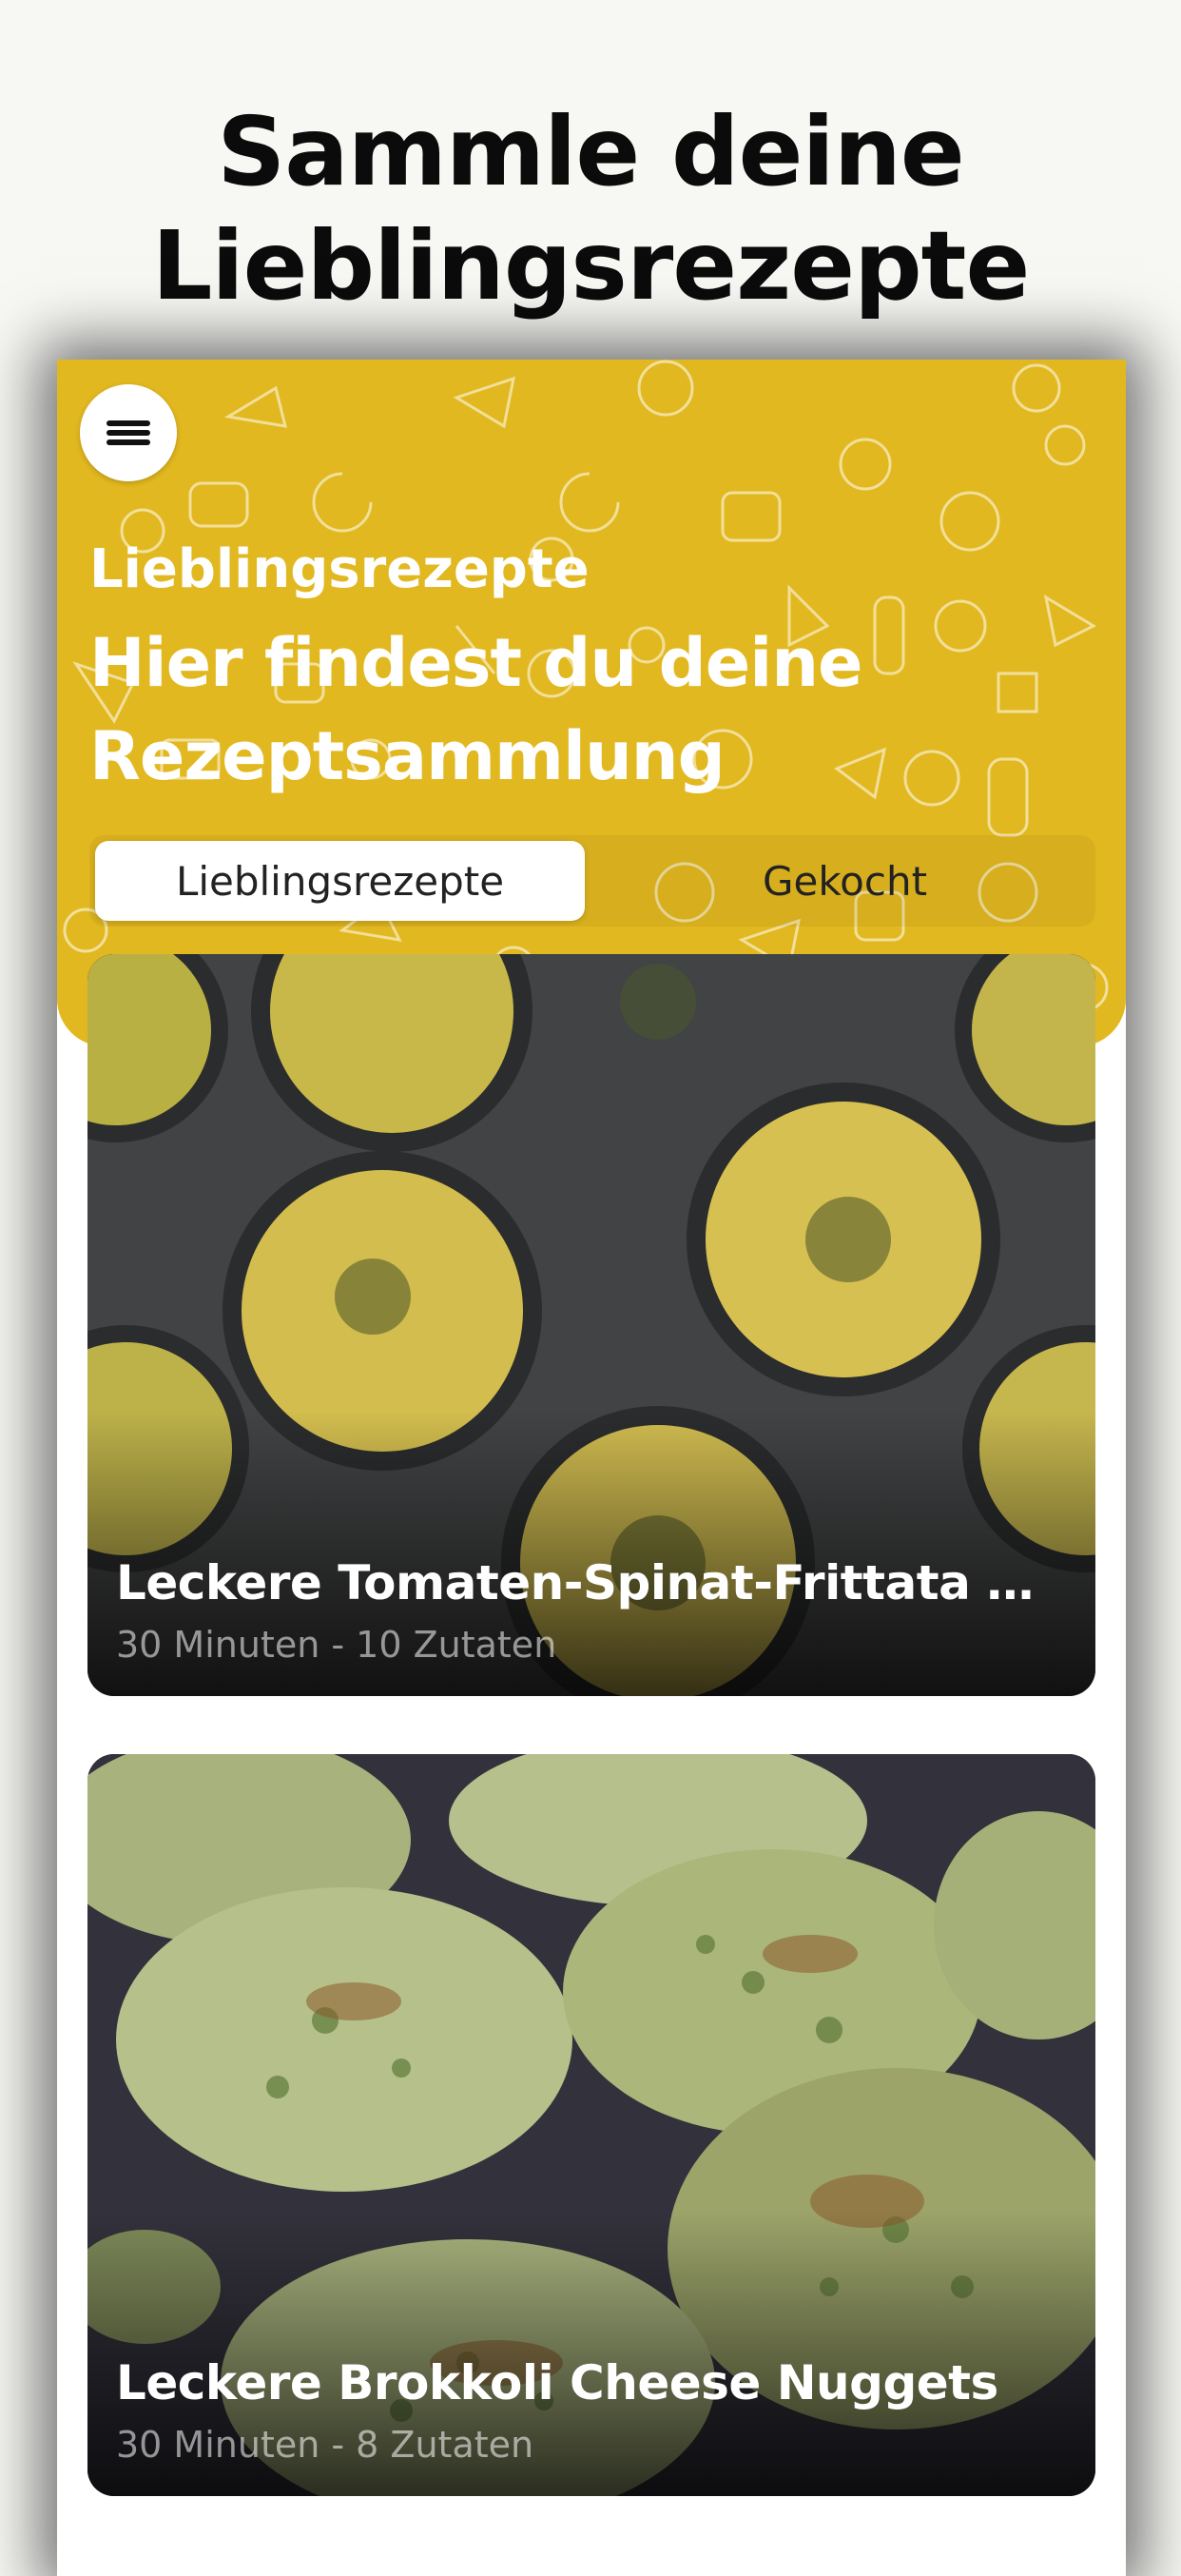 The height and width of the screenshot is (2576, 1181). I want to click on header-heading-line1: Hier findest du deine, so click(476, 663).